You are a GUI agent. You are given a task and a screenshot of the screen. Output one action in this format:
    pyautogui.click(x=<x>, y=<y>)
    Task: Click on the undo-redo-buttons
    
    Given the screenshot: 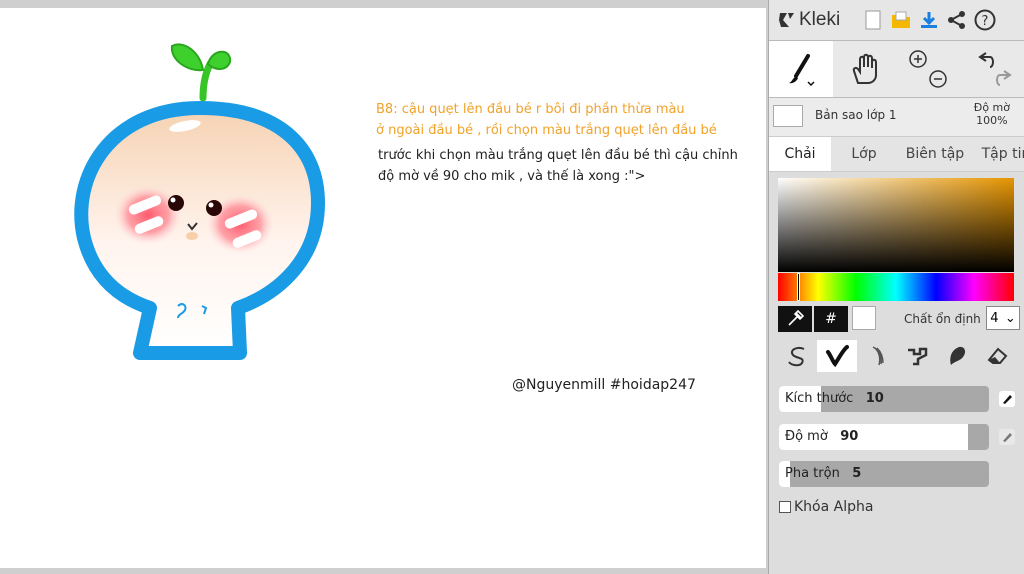 What is the action you would take?
    pyautogui.click(x=992, y=69)
    